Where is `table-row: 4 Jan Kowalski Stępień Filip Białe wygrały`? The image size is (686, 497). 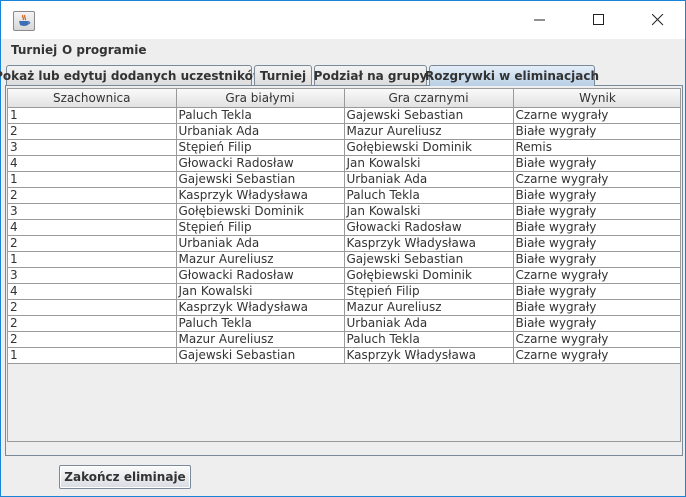
table-row: 4 Jan Kowalski Stępień Filip Białe wygrały is located at coordinates (344, 291).